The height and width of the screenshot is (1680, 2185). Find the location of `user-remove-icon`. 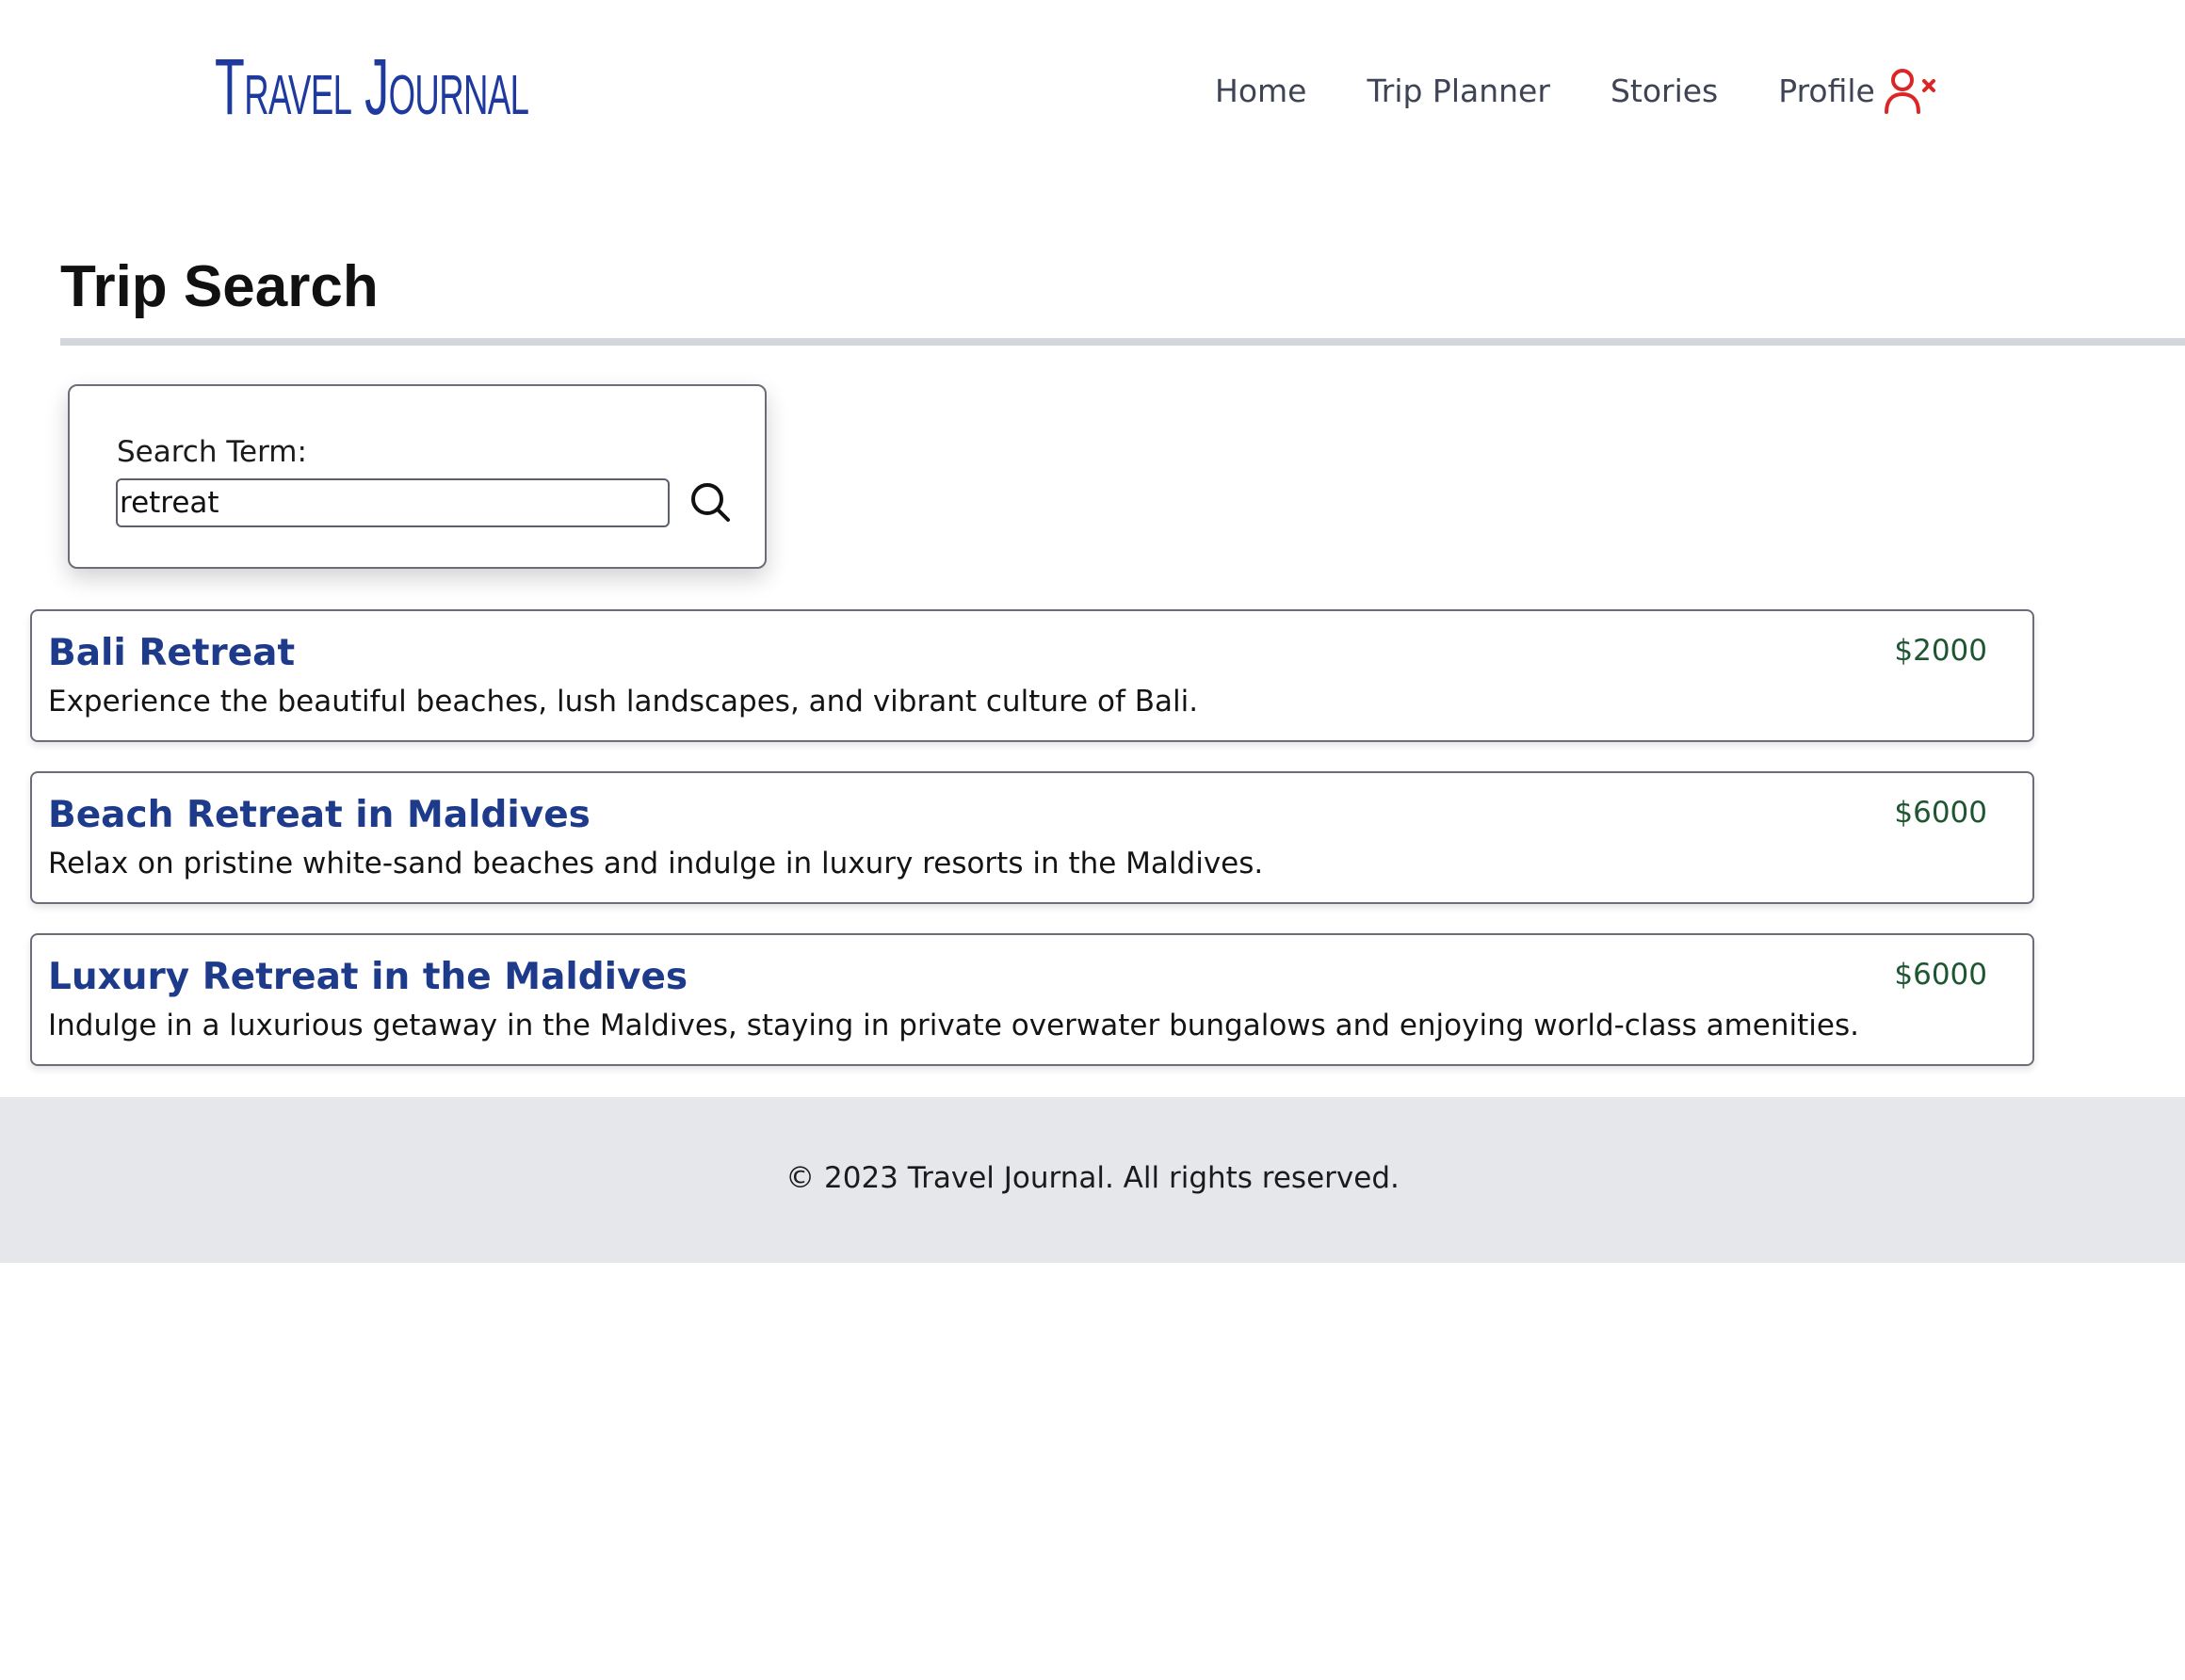

user-remove-icon is located at coordinates (1911, 91).